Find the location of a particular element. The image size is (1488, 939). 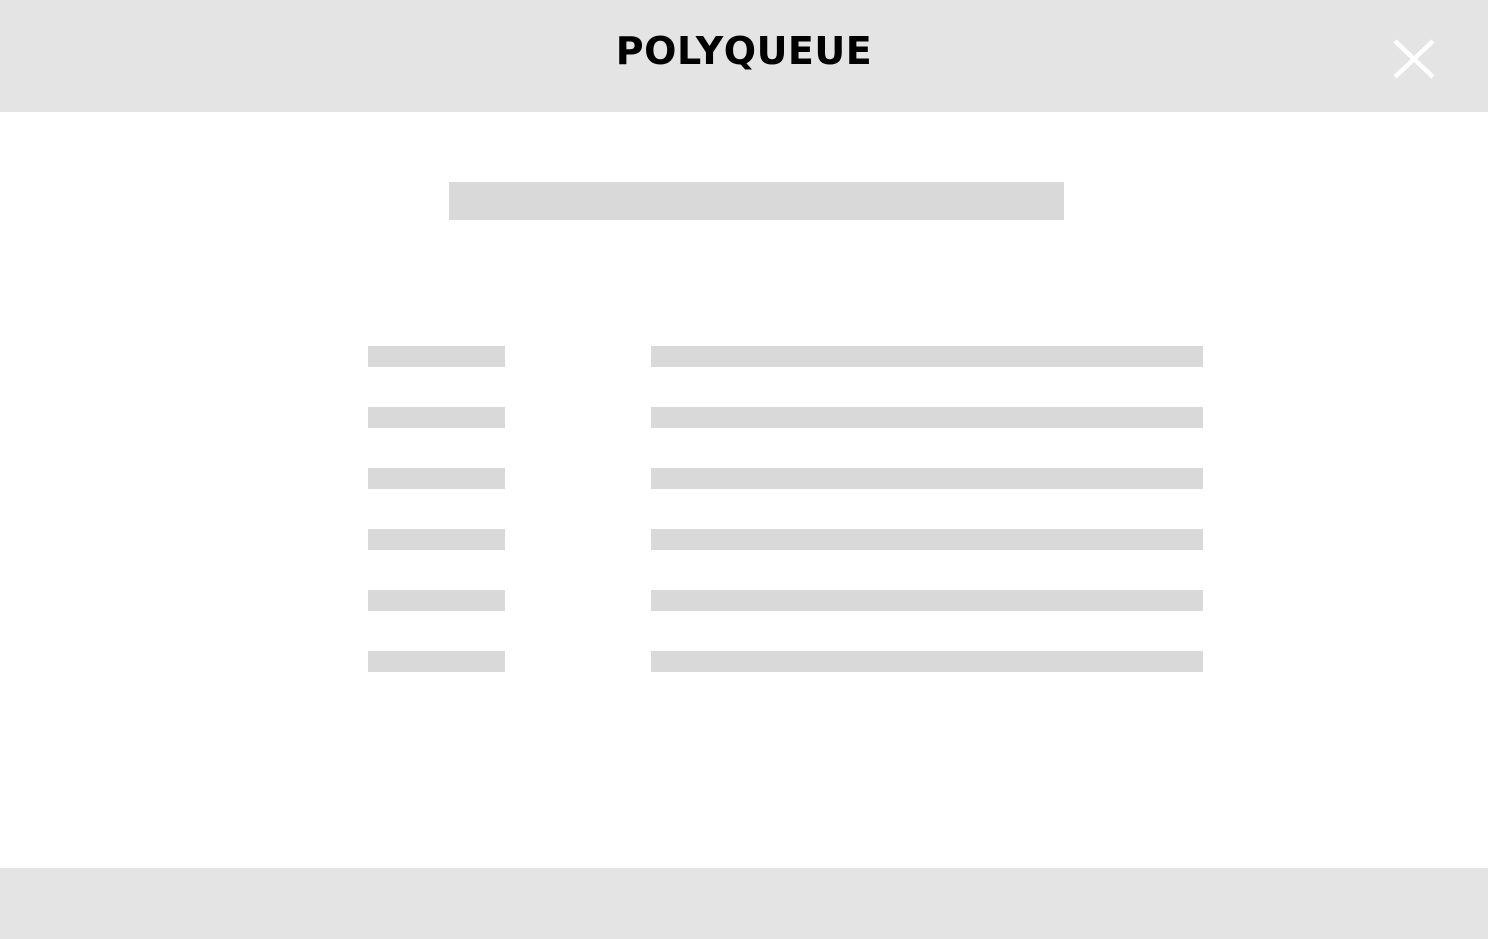

header-bar: POLYQUEUE is located at coordinates (744, 56).